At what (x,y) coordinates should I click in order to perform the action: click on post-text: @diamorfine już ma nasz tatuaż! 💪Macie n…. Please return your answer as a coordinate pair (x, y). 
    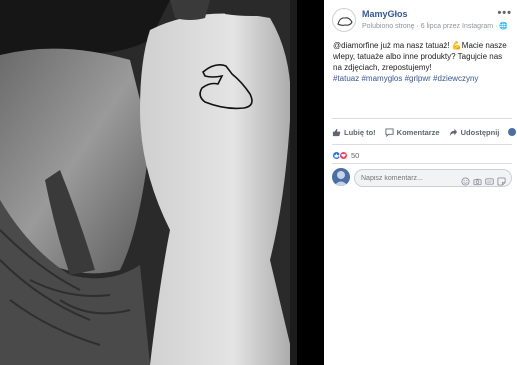
    Looking at the image, I should click on (422, 62).